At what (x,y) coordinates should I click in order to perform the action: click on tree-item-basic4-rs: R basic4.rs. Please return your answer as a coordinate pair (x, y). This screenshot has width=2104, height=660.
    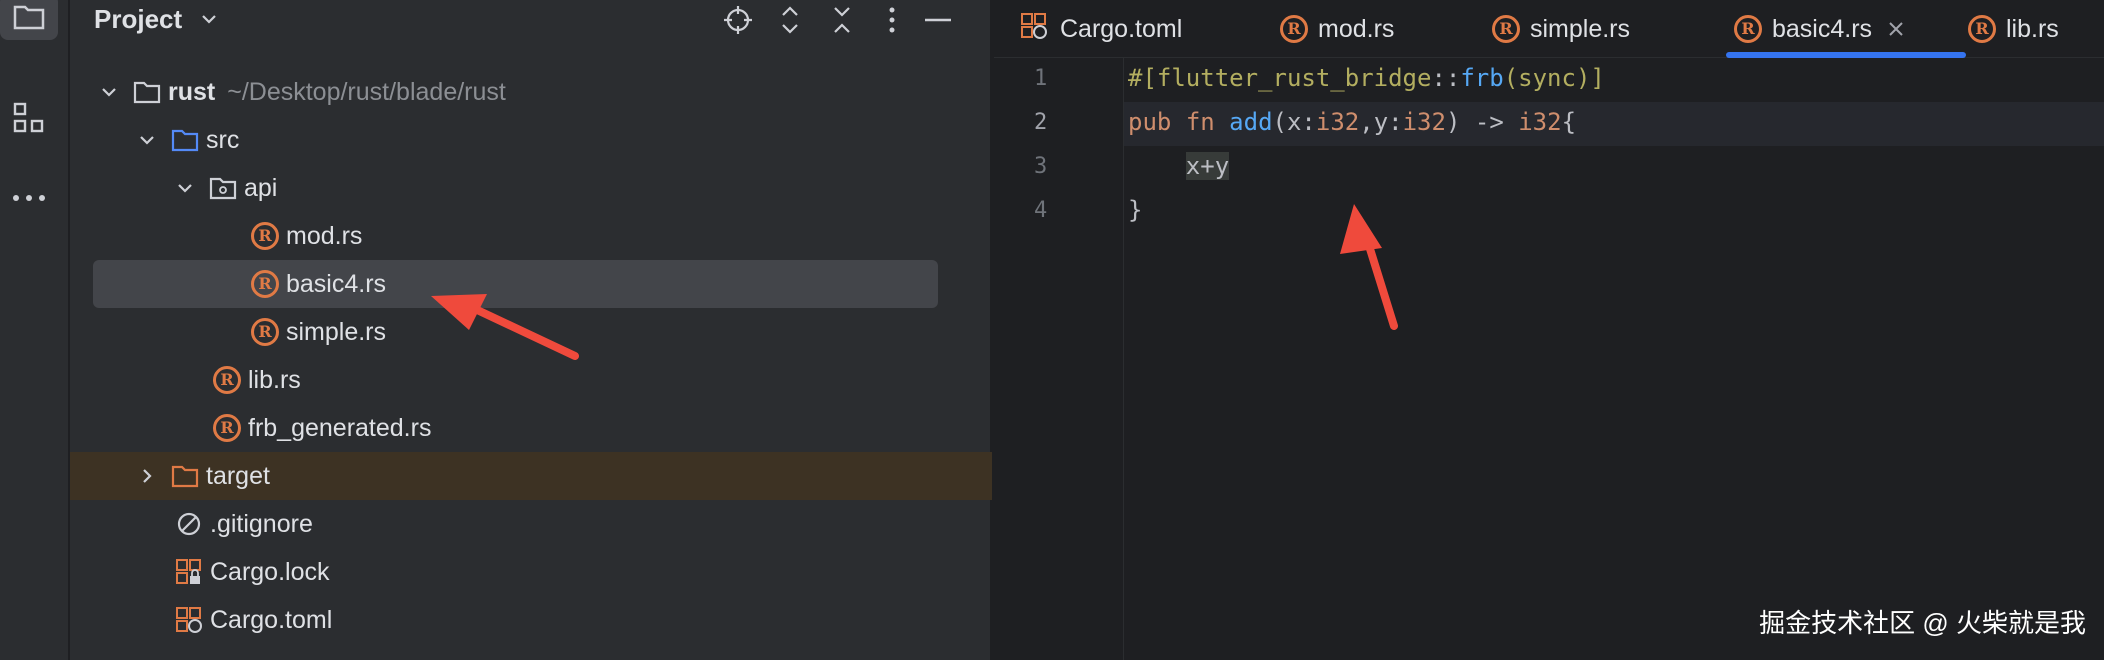
    Looking at the image, I should click on (318, 284).